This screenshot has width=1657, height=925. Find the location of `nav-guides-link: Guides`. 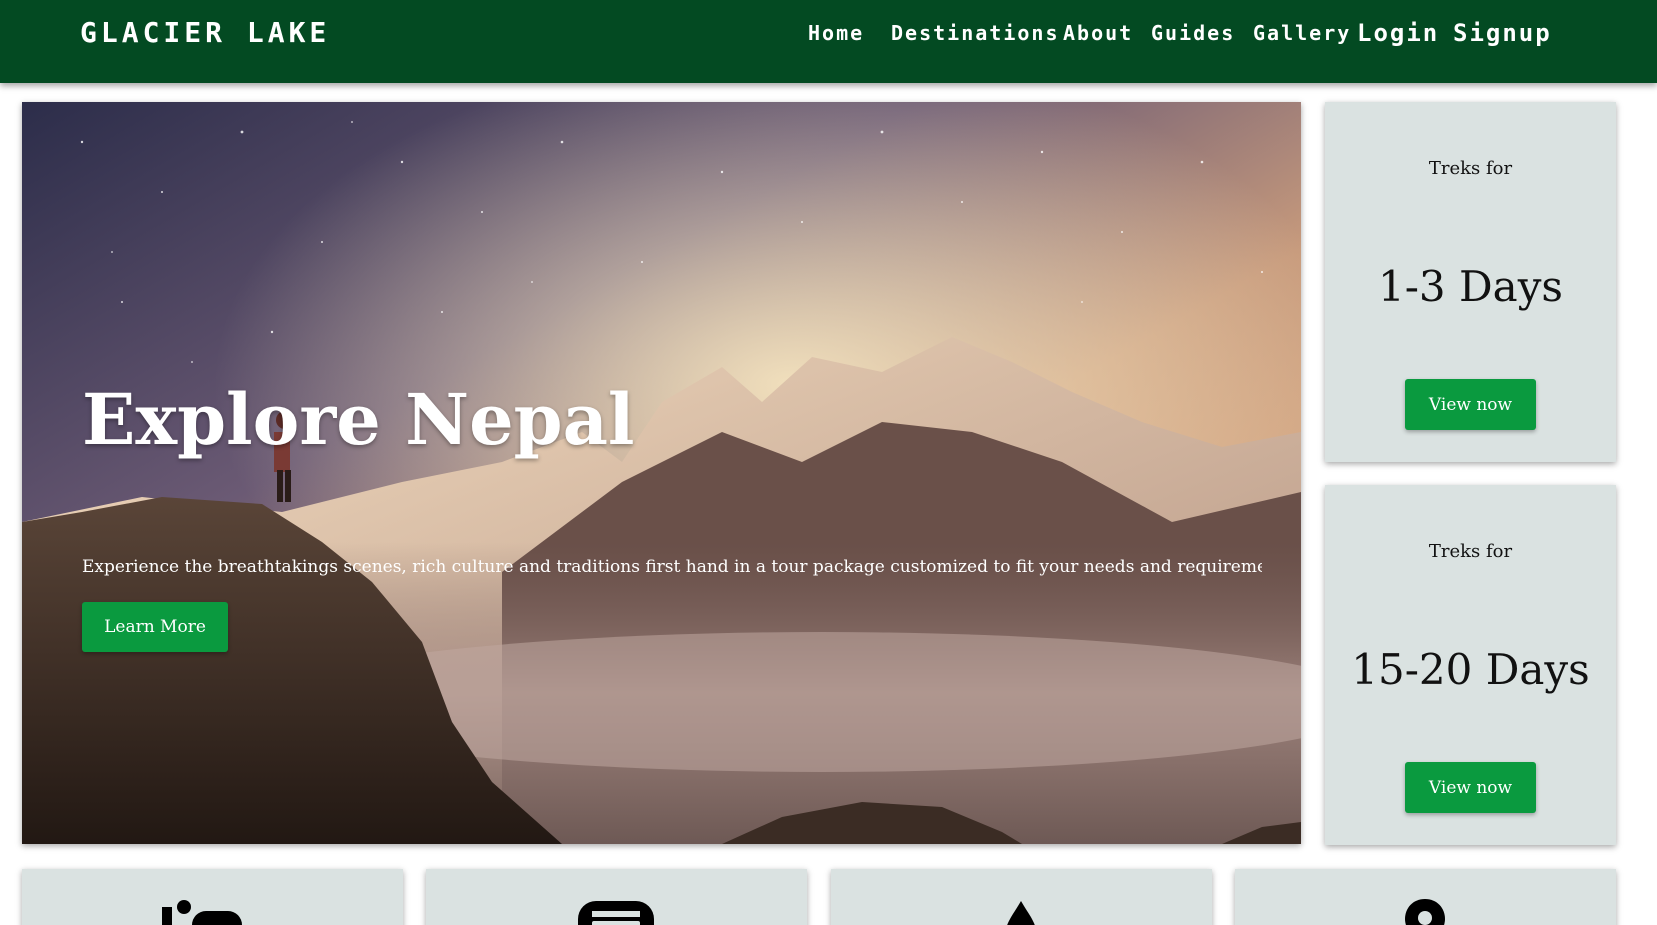

nav-guides-link: Guides is located at coordinates (1193, 33).